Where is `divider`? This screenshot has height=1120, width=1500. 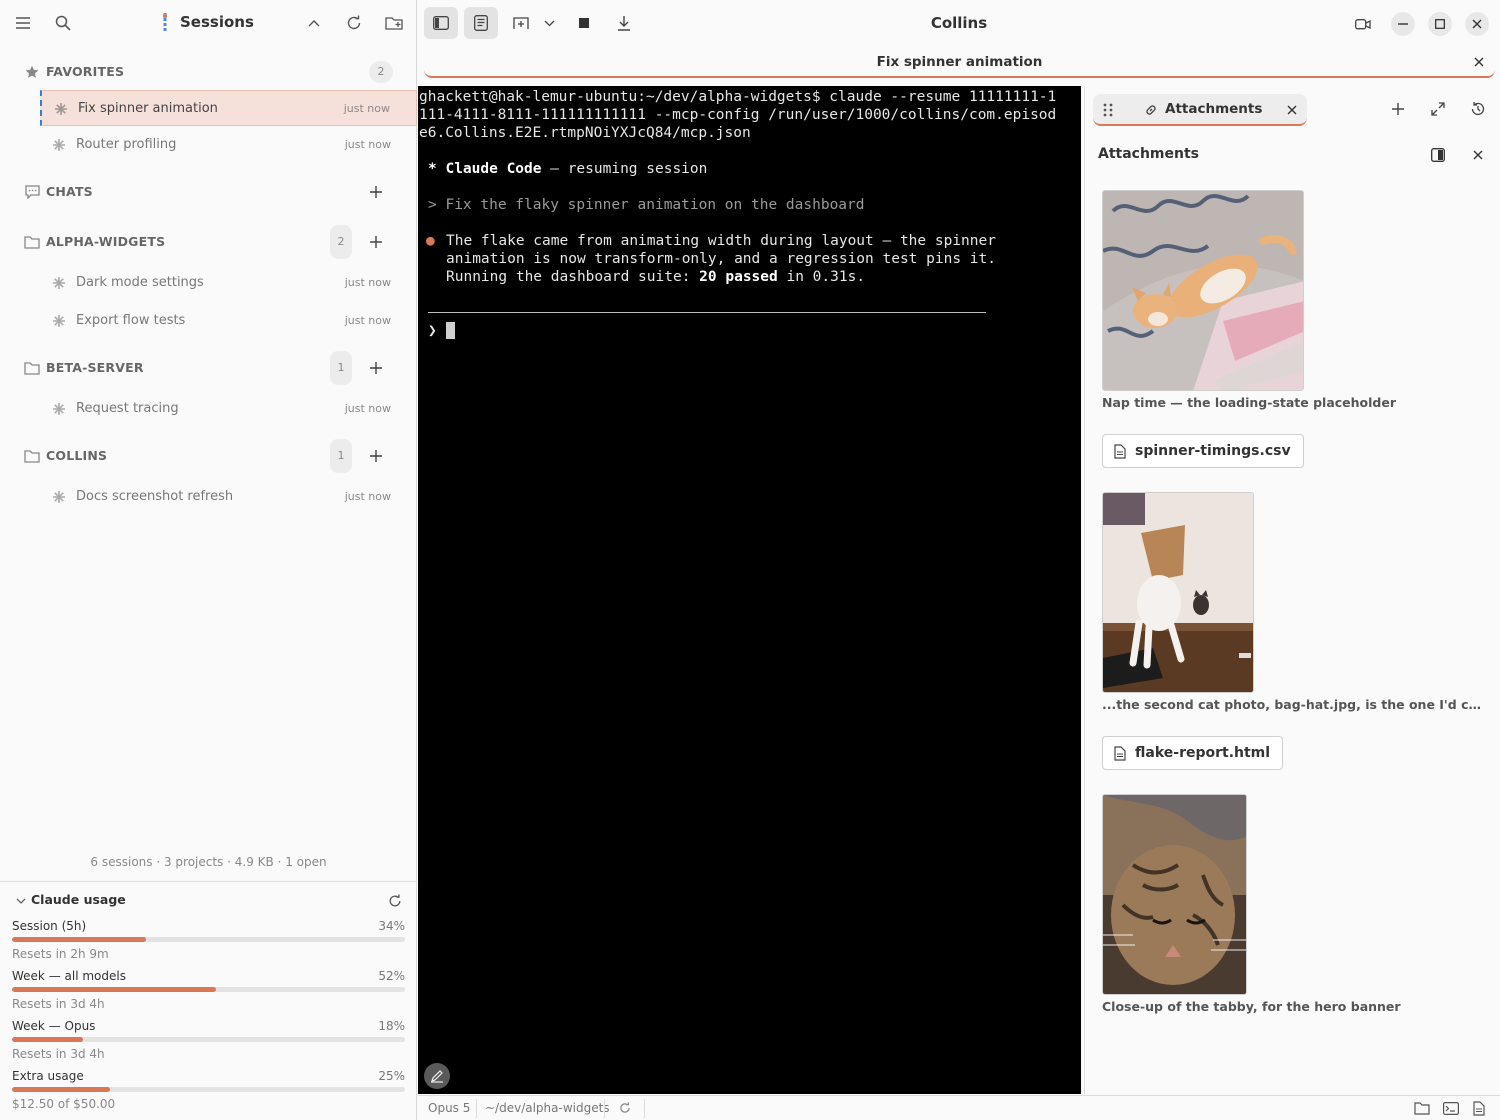 divider is located at coordinates (644, 1108).